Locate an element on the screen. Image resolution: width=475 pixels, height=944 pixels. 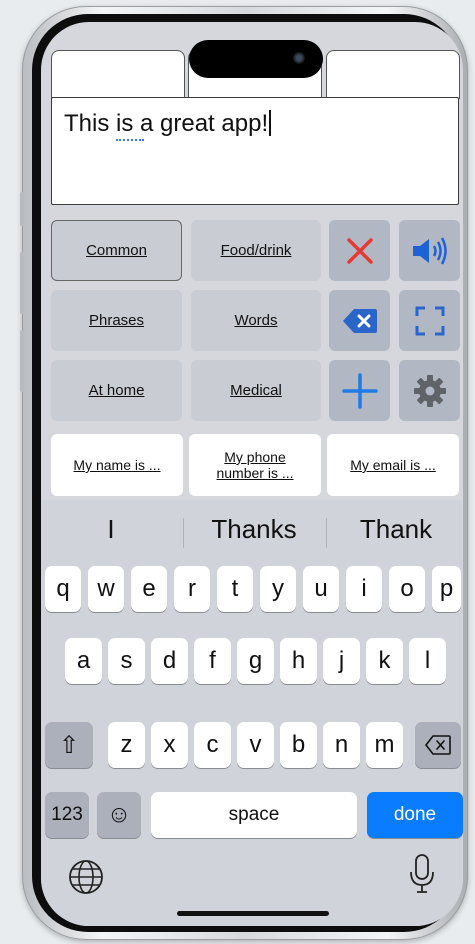
plus-icon is located at coordinates (359, 390).